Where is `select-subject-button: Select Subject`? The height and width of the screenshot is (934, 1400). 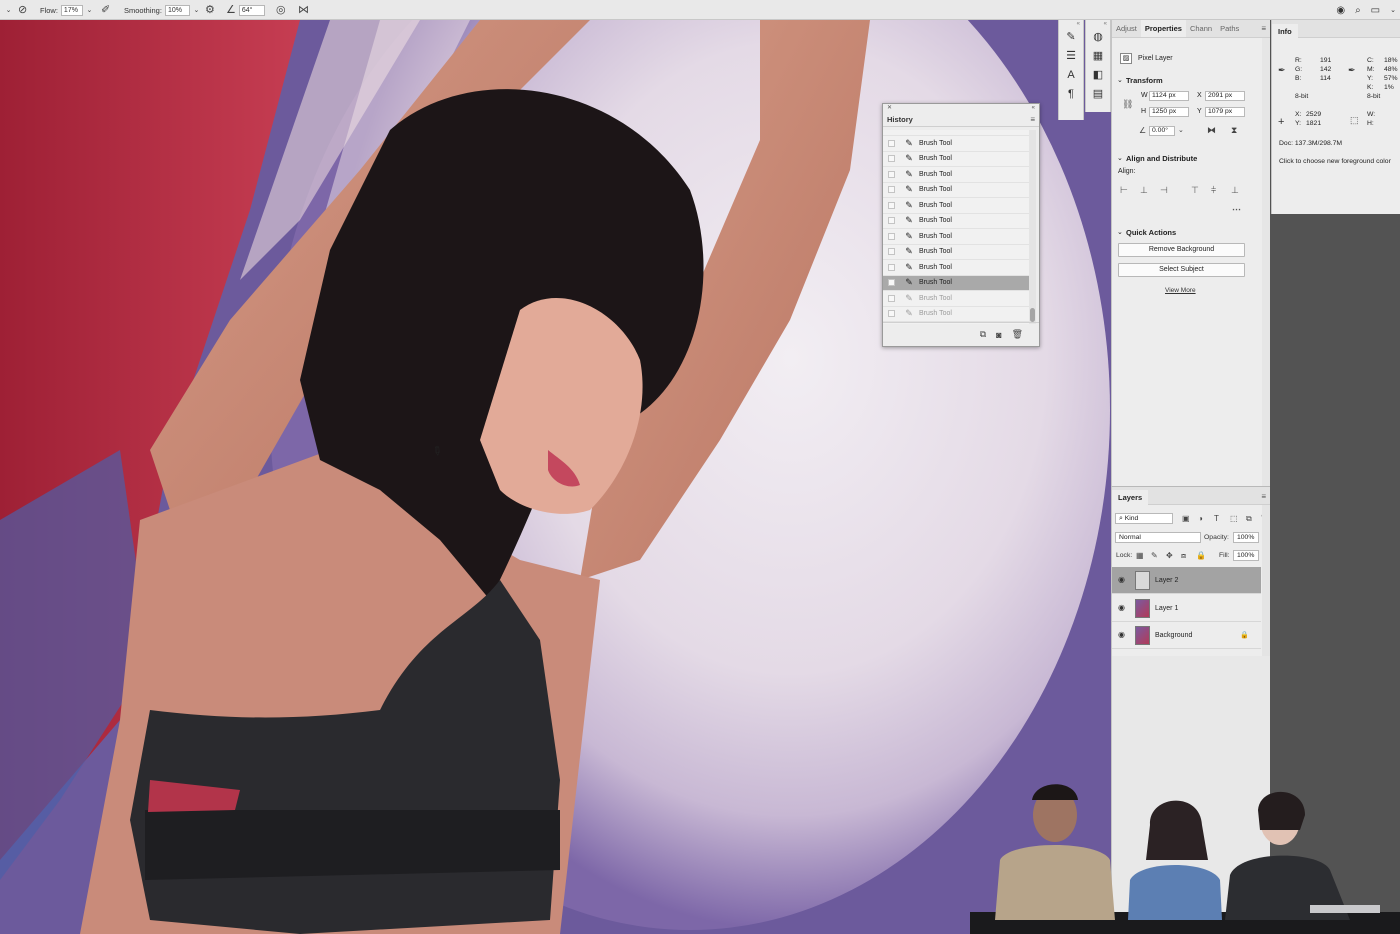
select-subject-button: Select Subject is located at coordinates (1181, 270).